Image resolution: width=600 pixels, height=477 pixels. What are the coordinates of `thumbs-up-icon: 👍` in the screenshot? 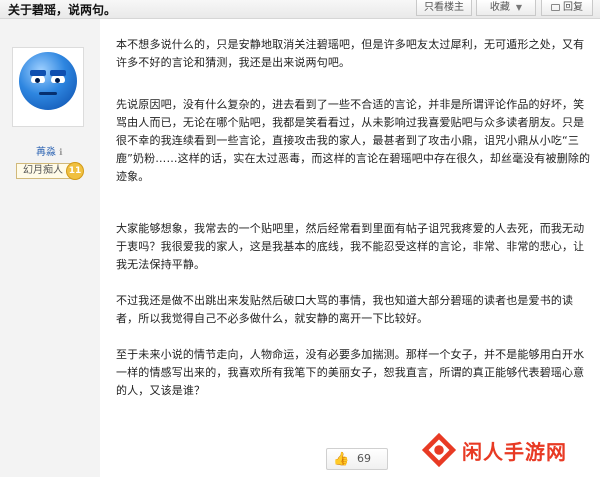 It's located at (341, 459).